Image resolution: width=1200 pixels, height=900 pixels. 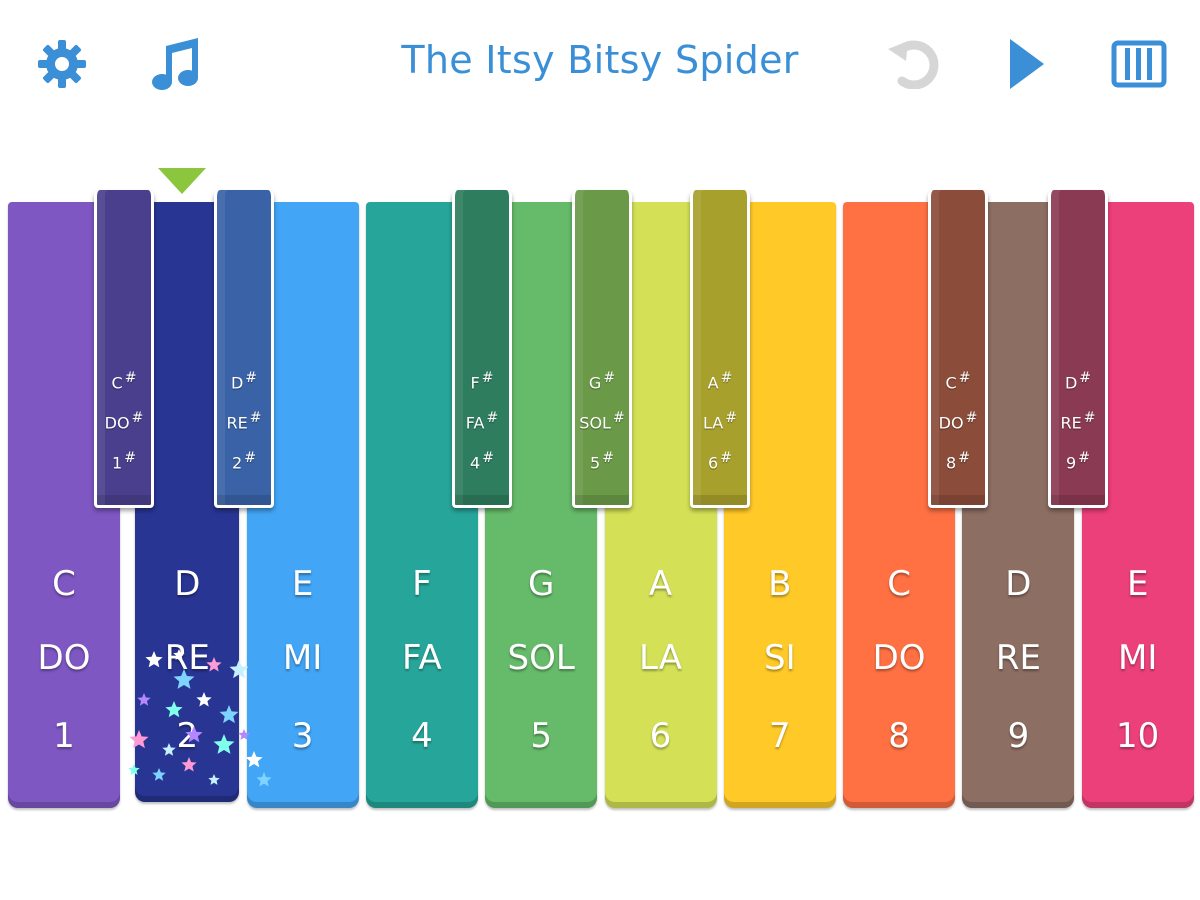 I want to click on black-key-c-sharp: C # DO # 8 #, so click(x=958, y=349).